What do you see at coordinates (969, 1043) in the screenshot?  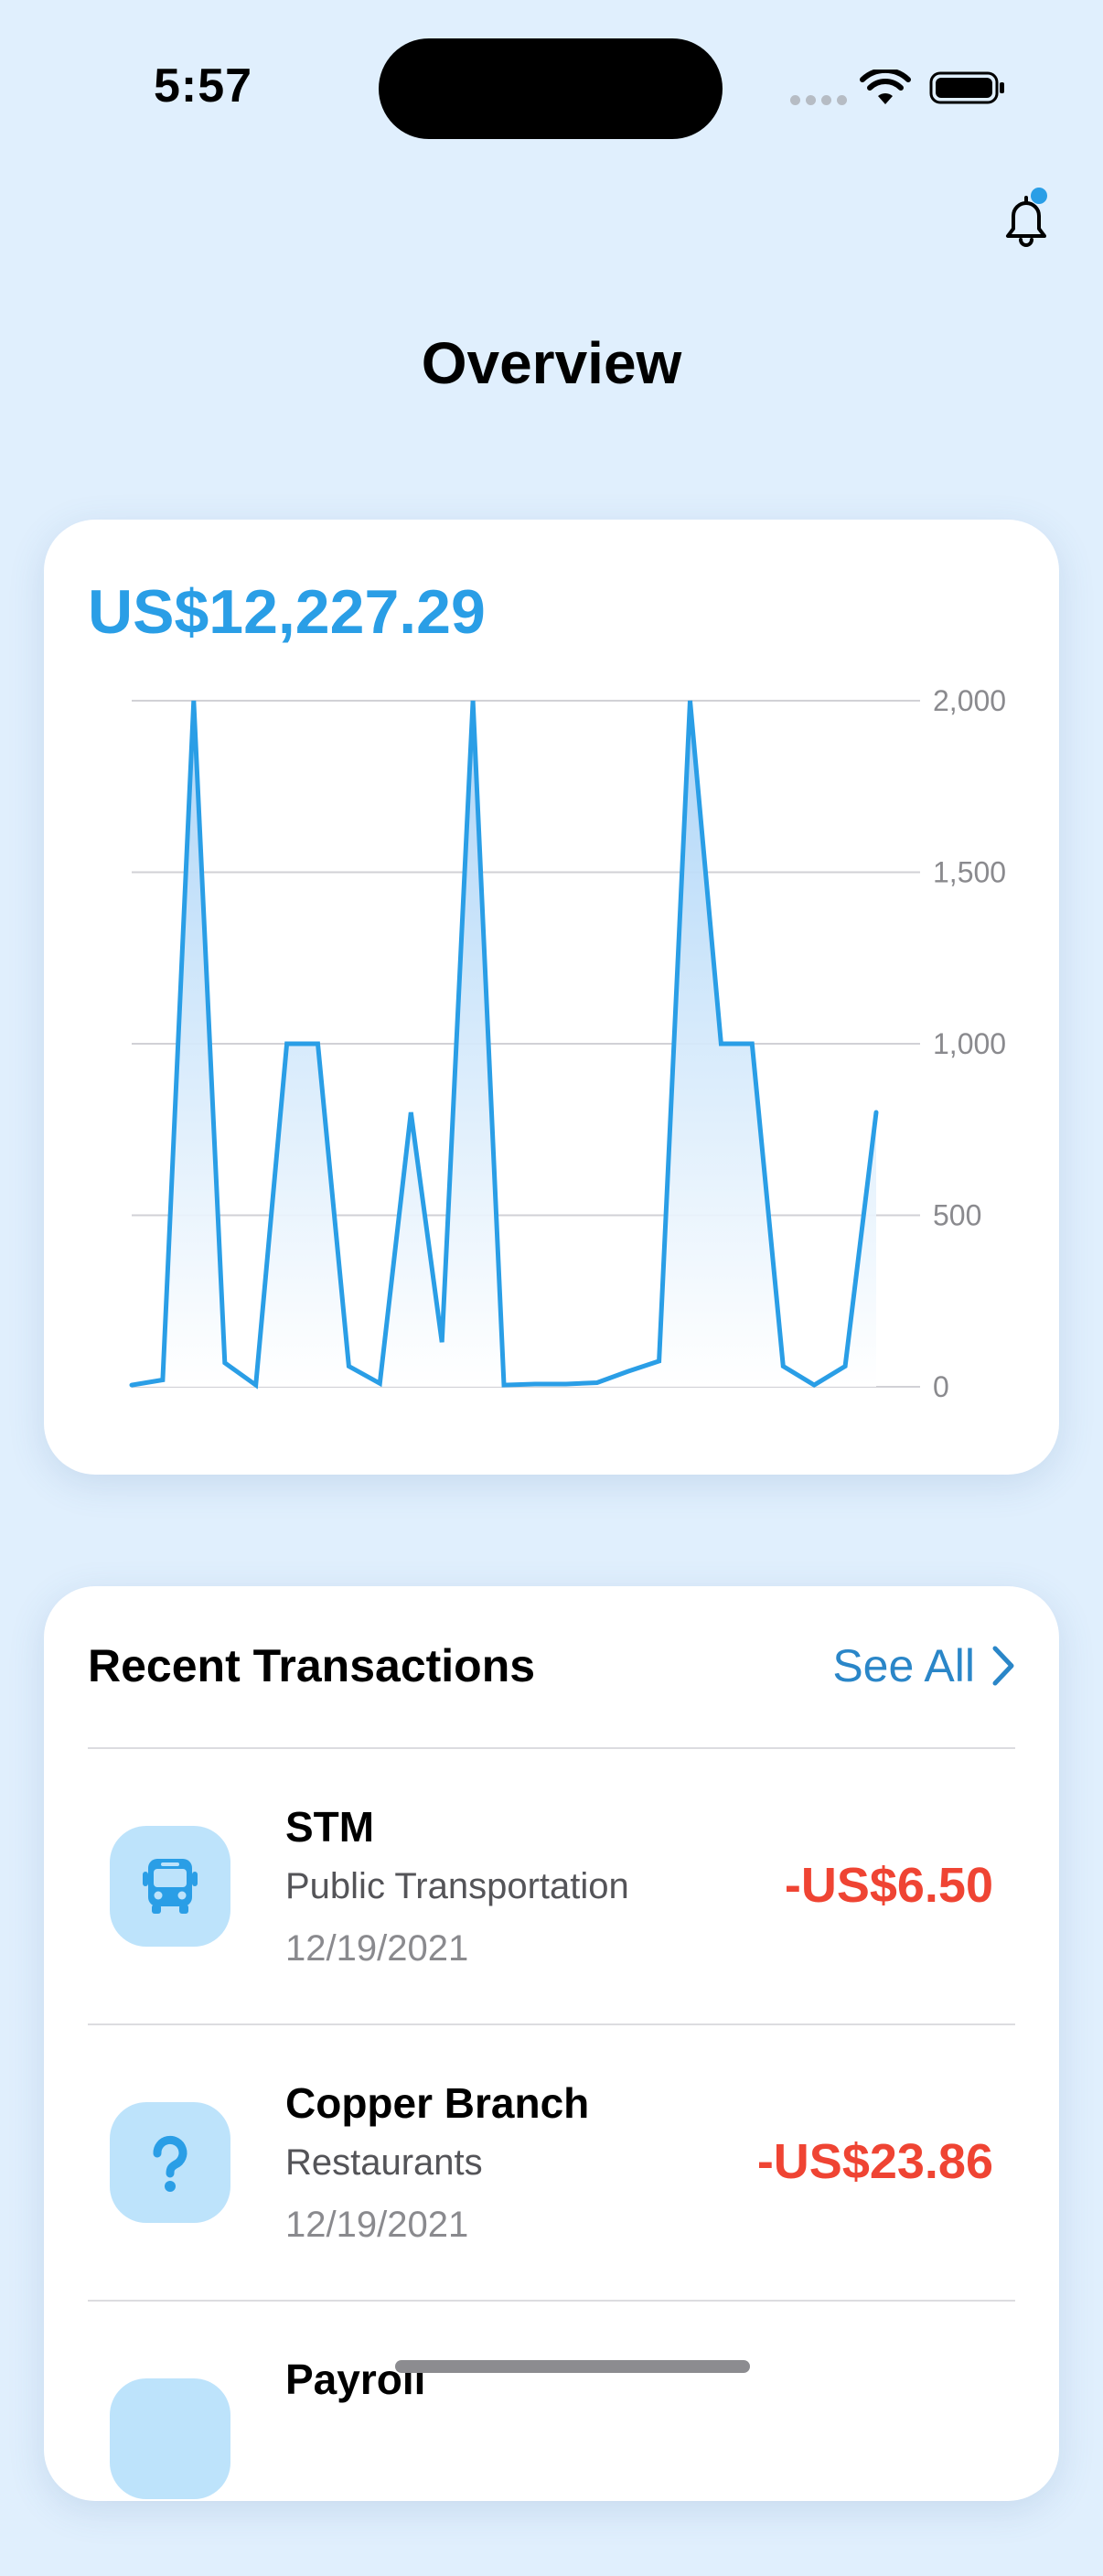 I see `y-tick-label: 1,000` at bounding box center [969, 1043].